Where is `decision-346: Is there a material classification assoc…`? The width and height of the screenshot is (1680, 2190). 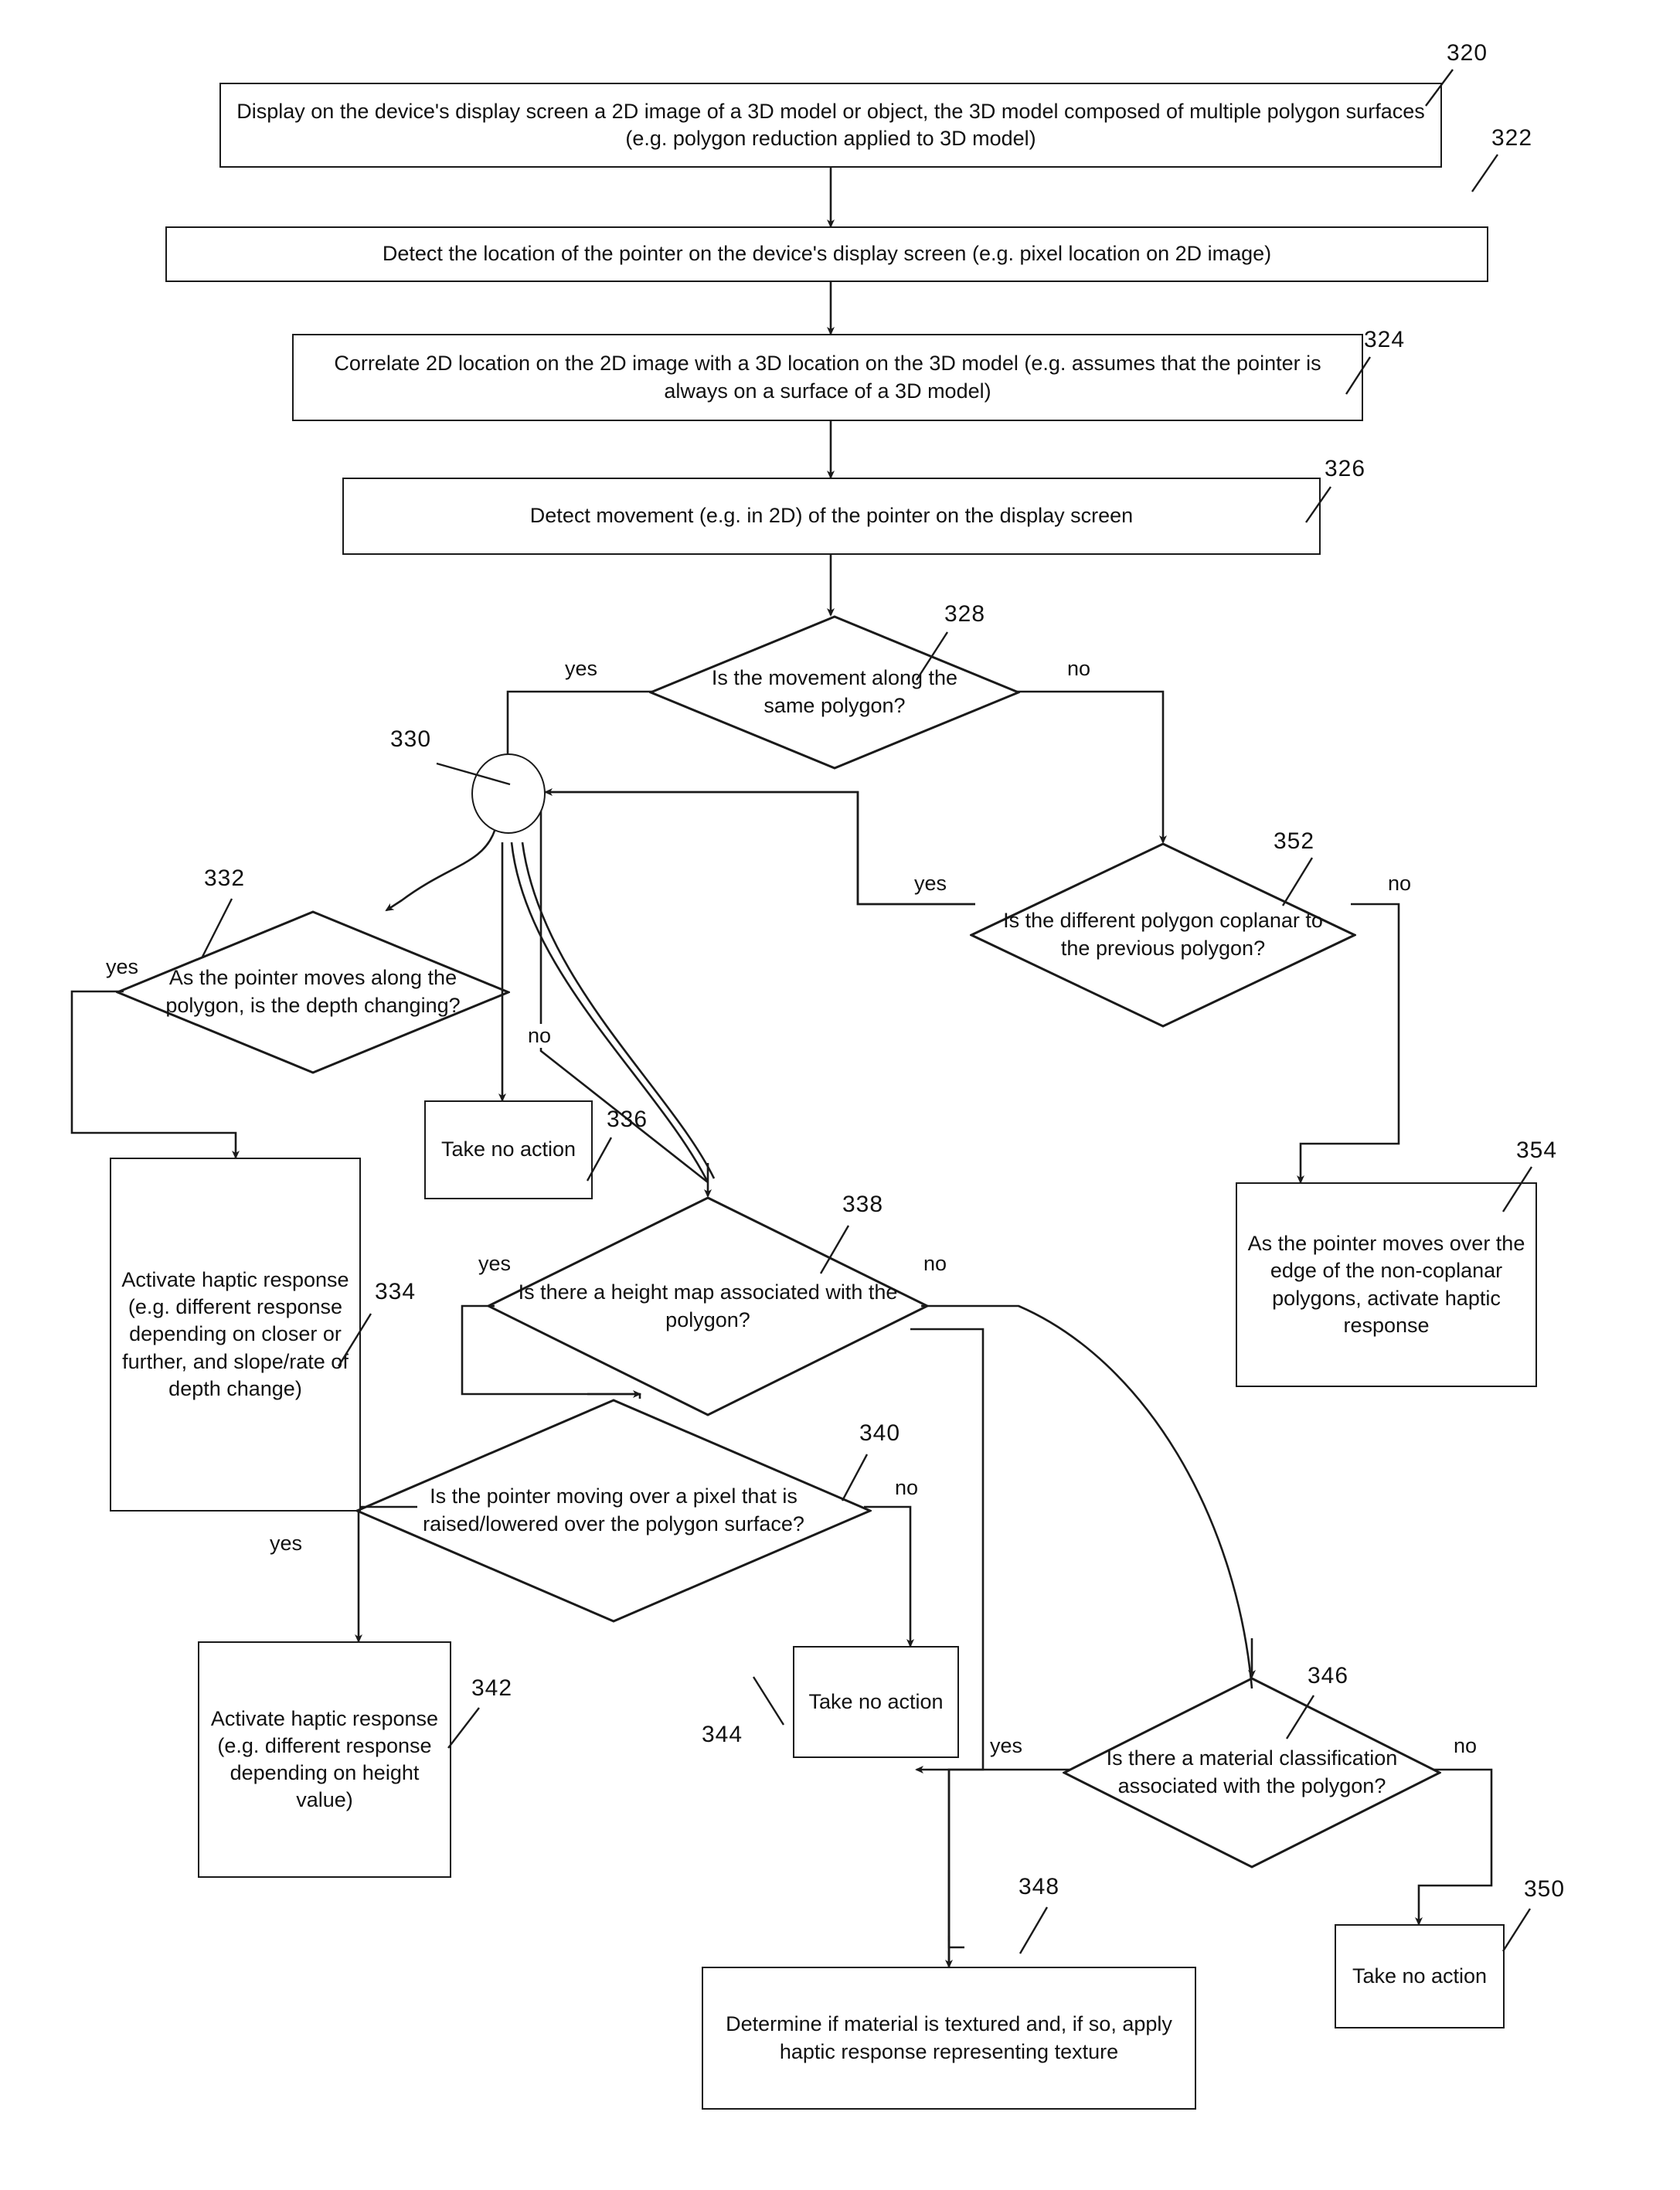
decision-346: Is there a material classification assoc… is located at coordinates (1252, 1773).